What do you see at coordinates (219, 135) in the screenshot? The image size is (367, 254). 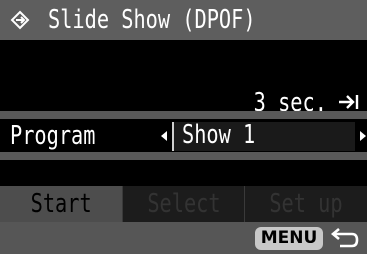 I see `program-value: Show 1` at bounding box center [219, 135].